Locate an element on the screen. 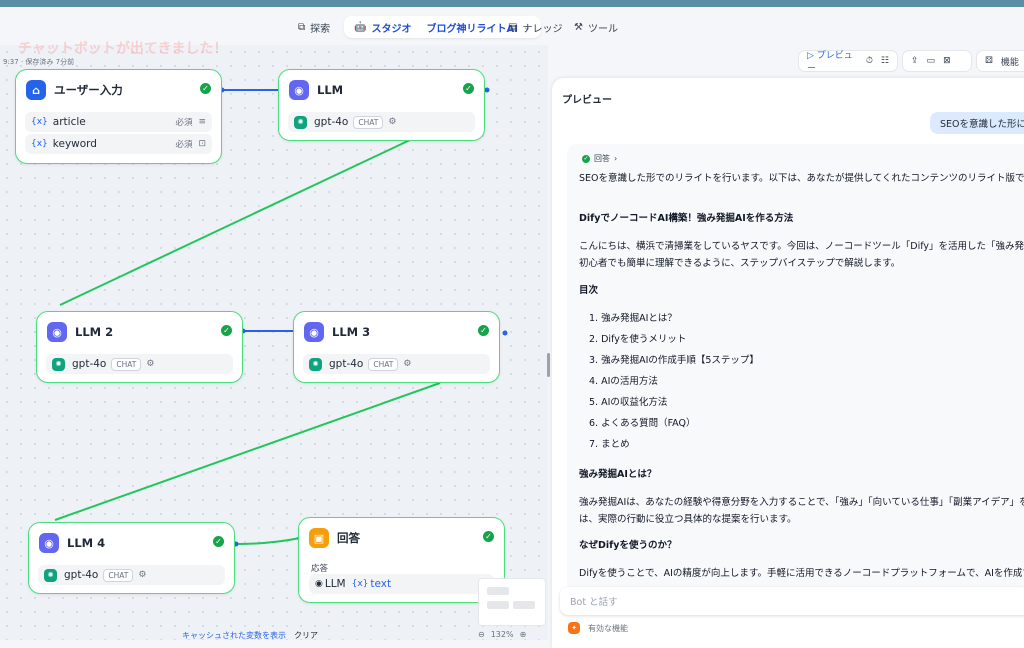 Image resolution: width=1024 pixels, height=648 pixels. node-header: ◉ LLM 4 is located at coordinates (72, 543).